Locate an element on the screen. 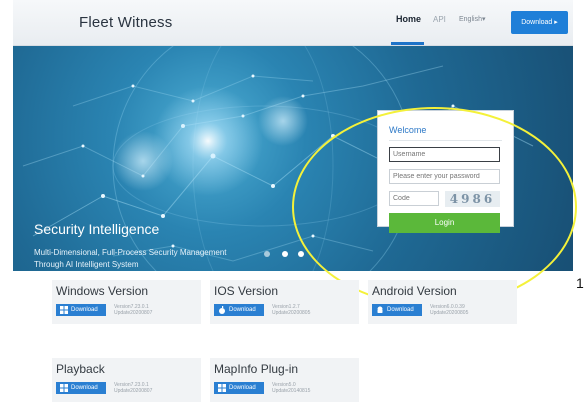  playback-download-button: Download is located at coordinates (81, 388).